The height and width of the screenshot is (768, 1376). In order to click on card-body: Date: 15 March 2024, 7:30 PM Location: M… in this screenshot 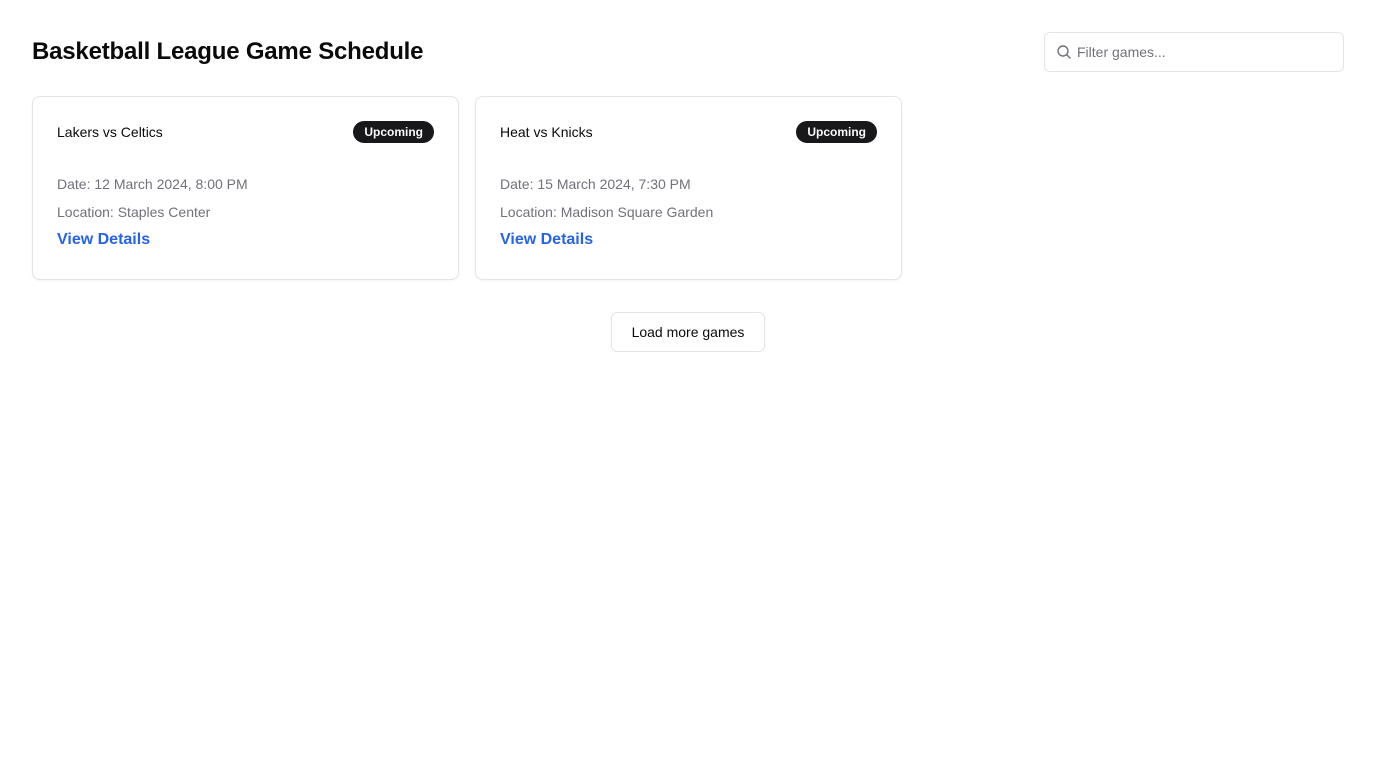, I will do `click(688, 211)`.